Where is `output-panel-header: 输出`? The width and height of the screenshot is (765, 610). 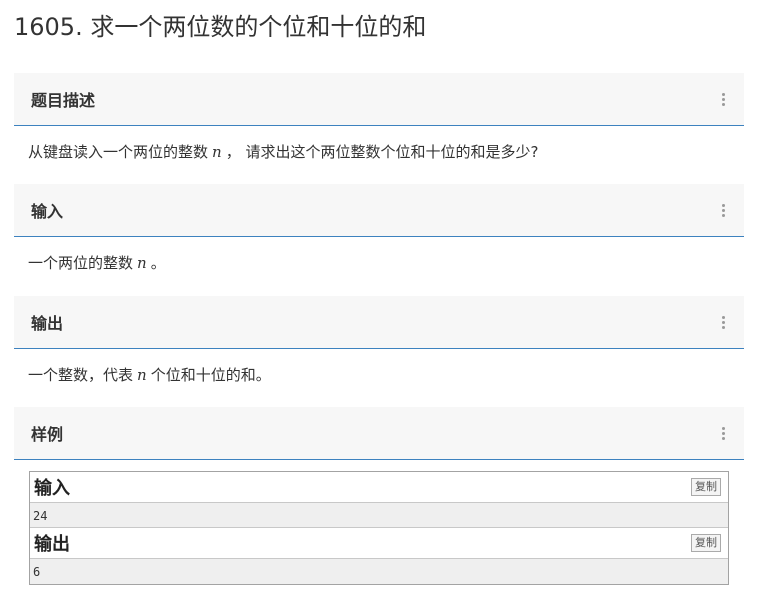 output-panel-header: 输出 is located at coordinates (379, 322).